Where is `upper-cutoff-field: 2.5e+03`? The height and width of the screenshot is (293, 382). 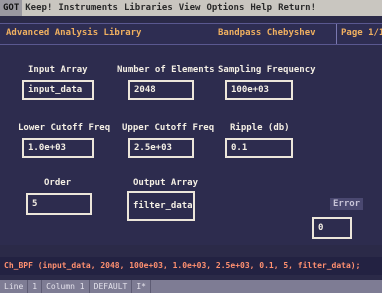 upper-cutoff-field: 2.5e+03 is located at coordinates (161, 148).